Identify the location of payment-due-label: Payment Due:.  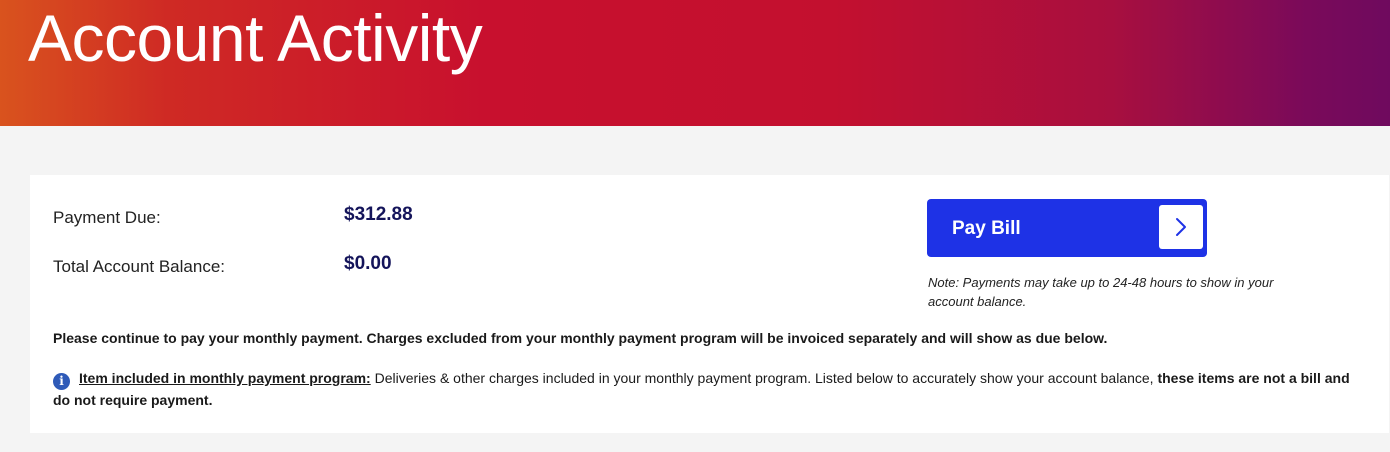
(107, 217).